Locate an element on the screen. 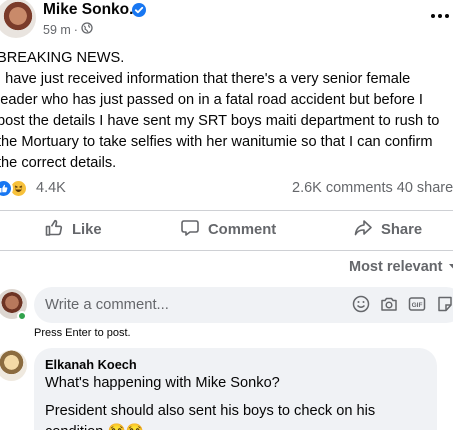 This screenshot has height=430, width=453. gif-icon: GIF is located at coordinates (417, 304).